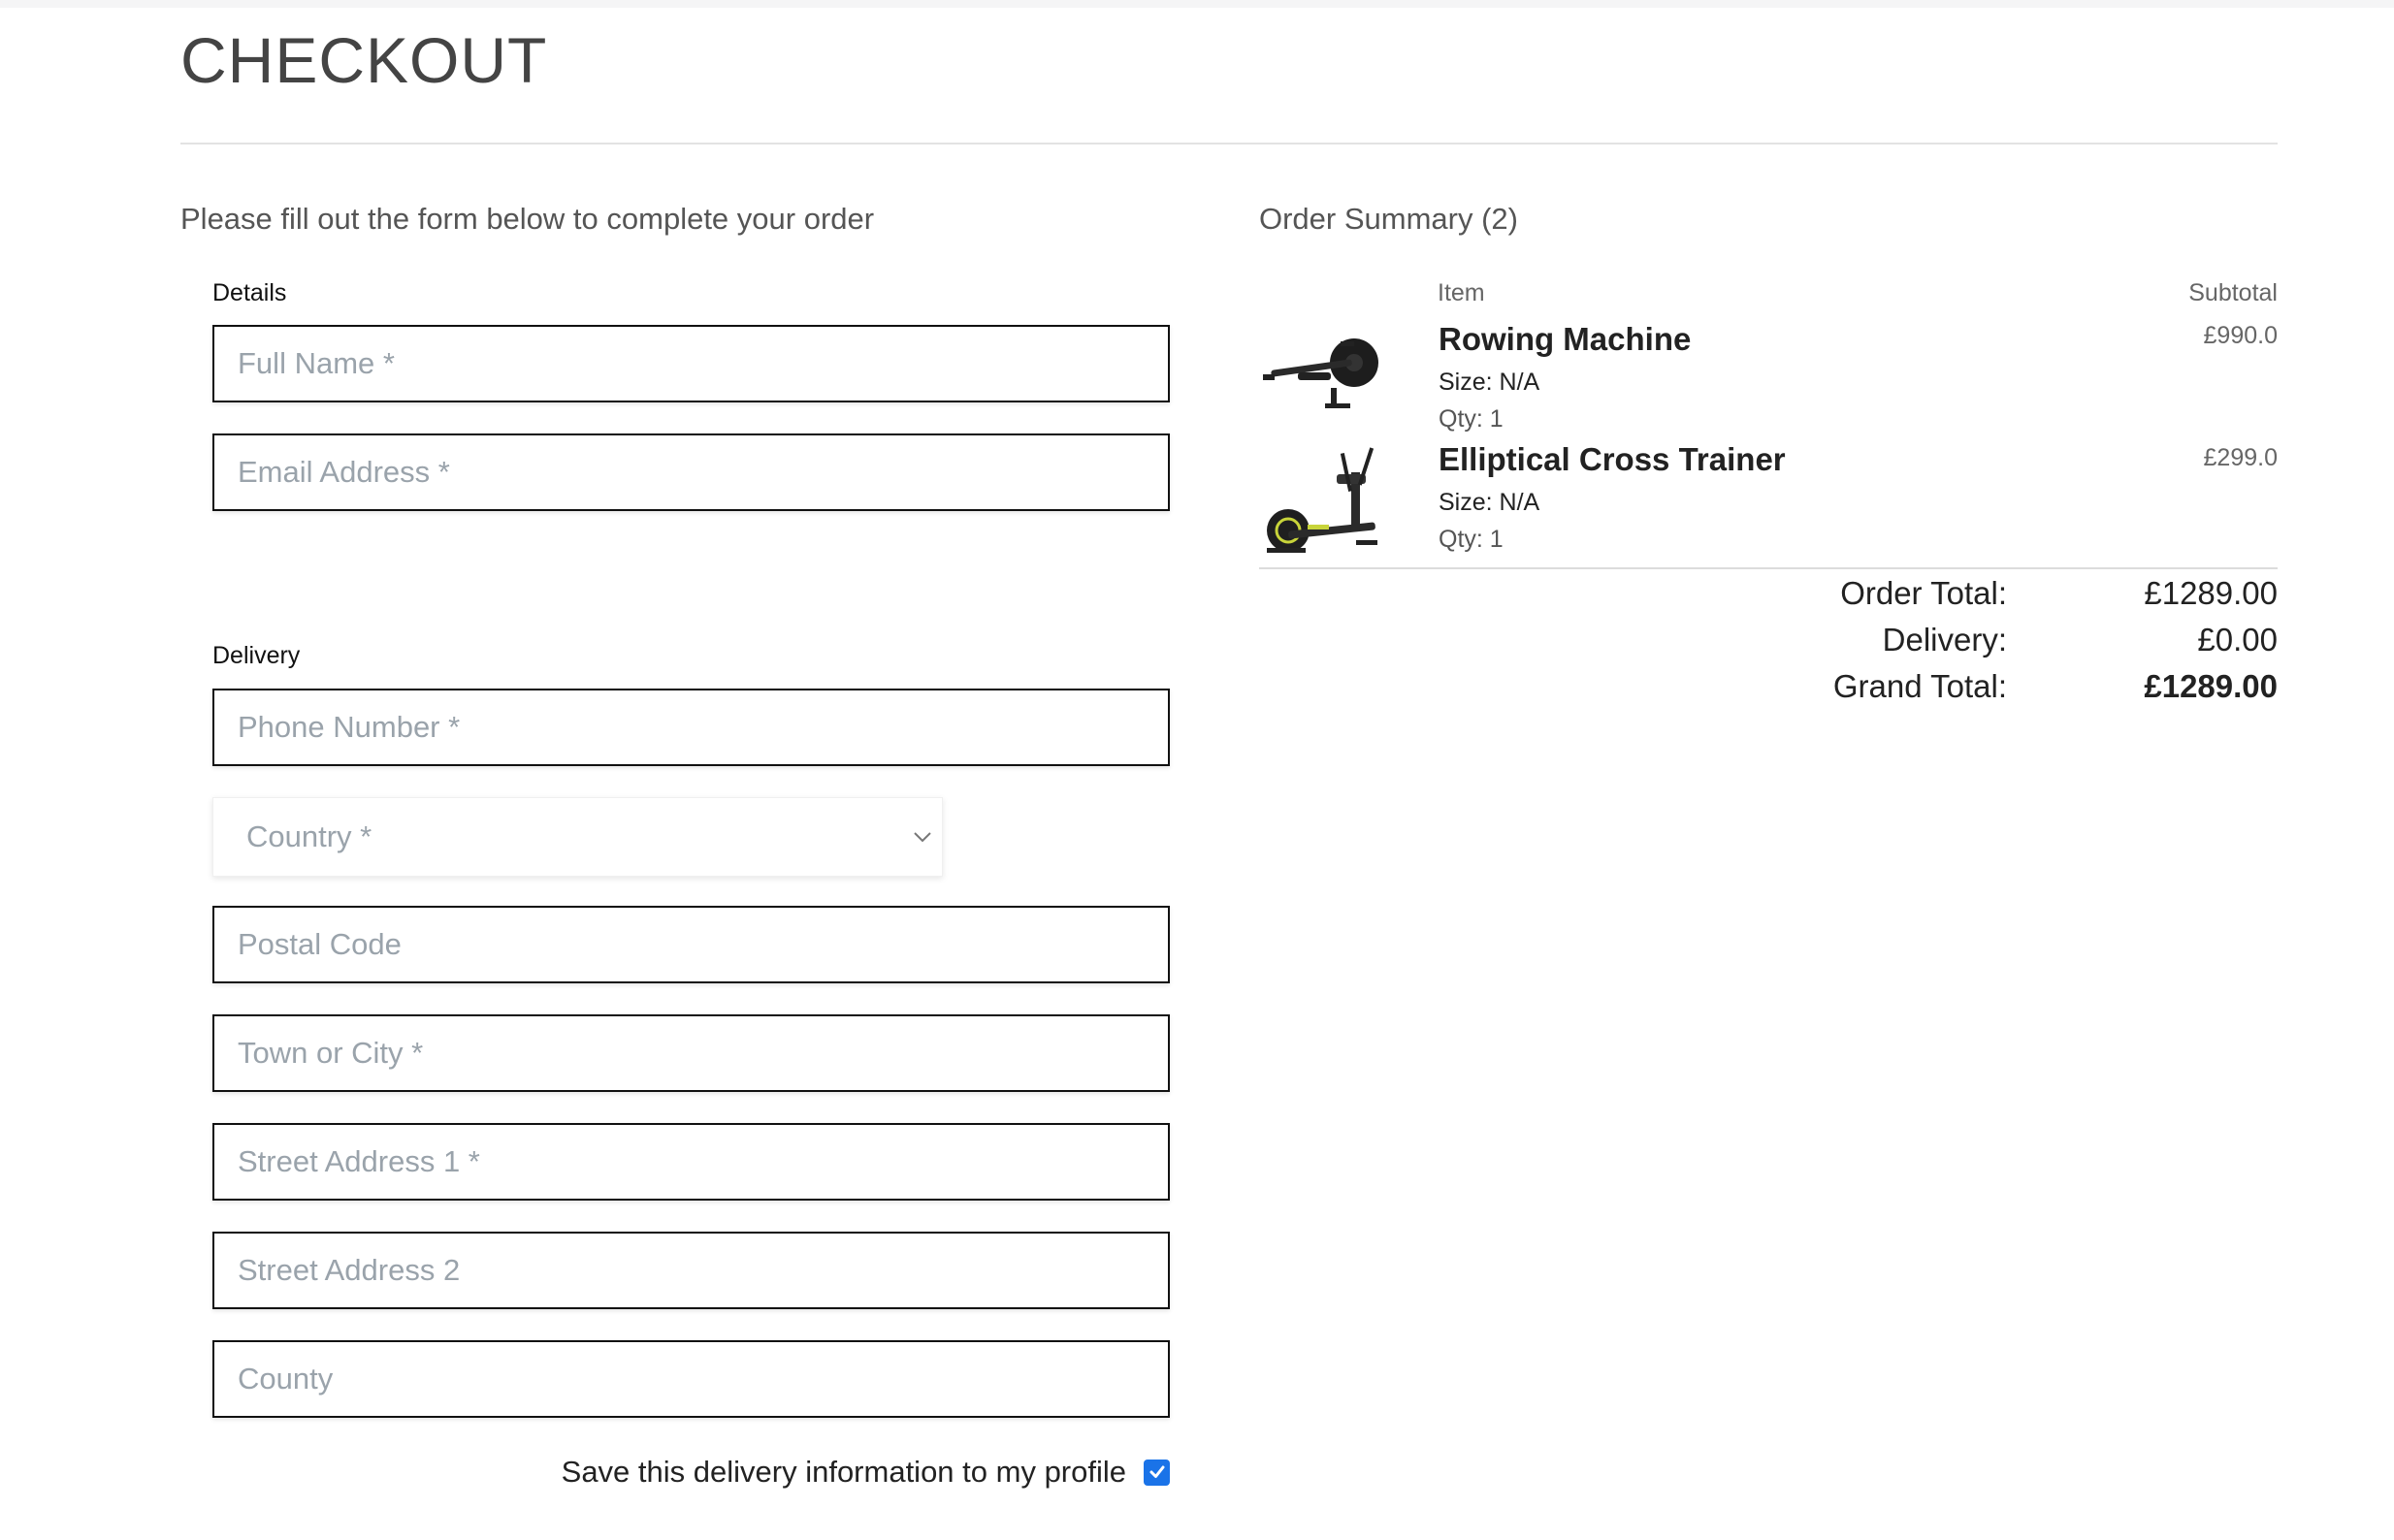 The image size is (2394, 1540). What do you see at coordinates (1768, 373) in the screenshot?
I see `order-item: Rowing Machine Size: N/A Qty: 1 £990.0` at bounding box center [1768, 373].